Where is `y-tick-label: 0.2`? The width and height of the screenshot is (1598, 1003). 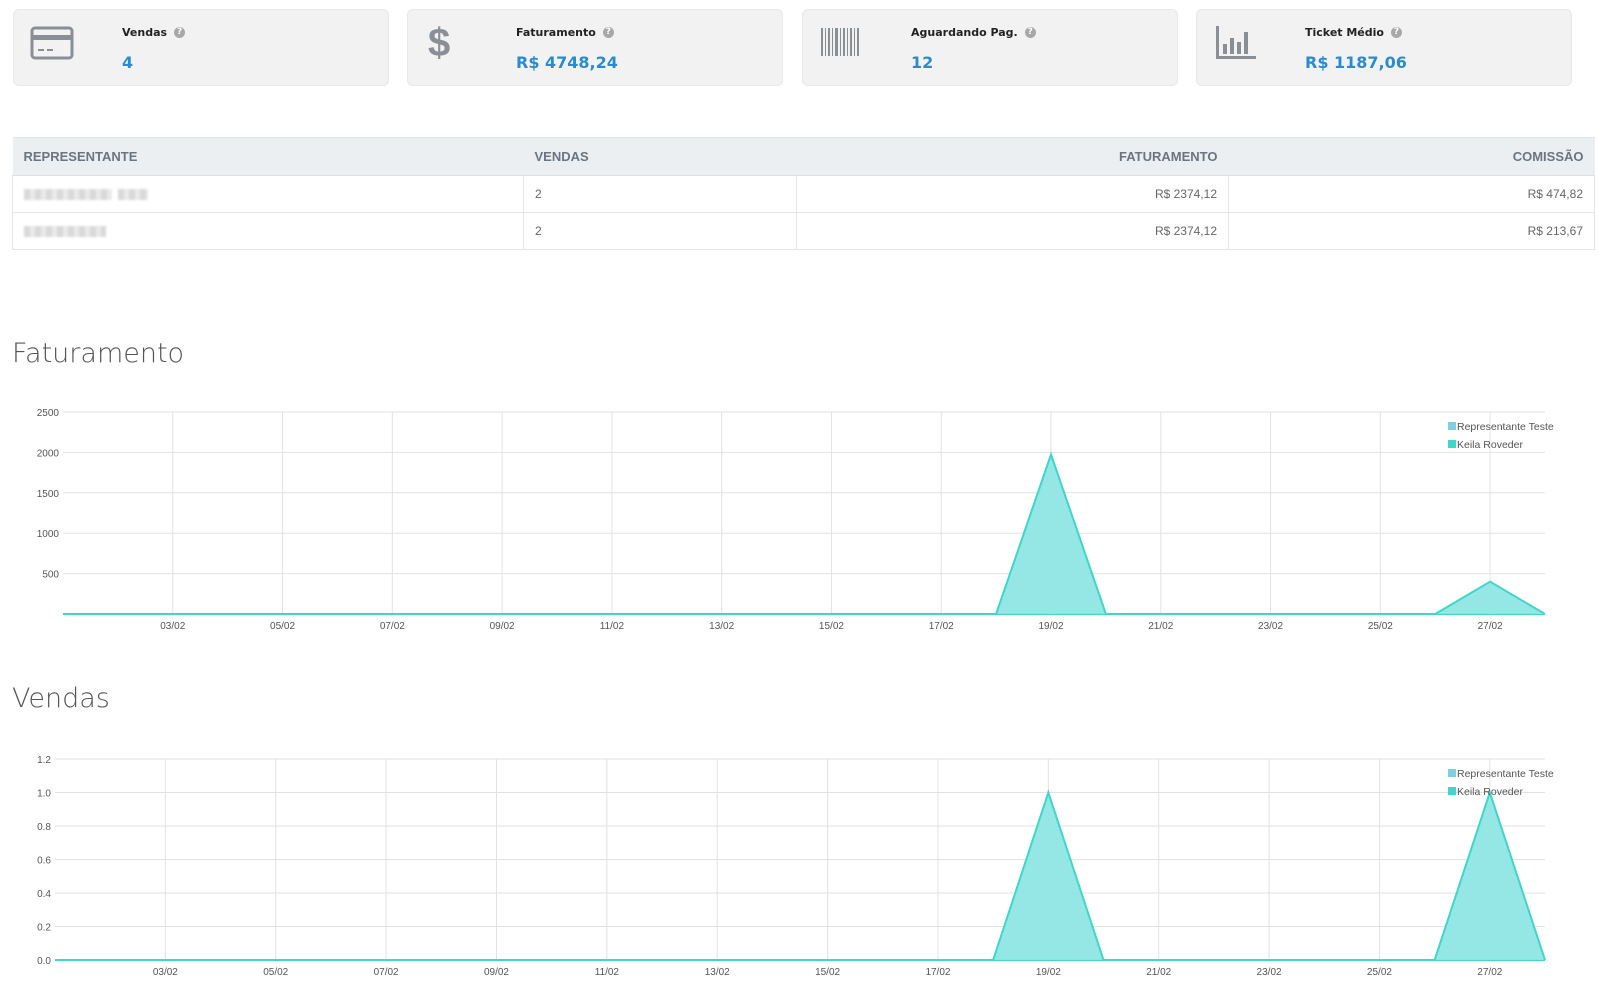 y-tick-label: 0.2 is located at coordinates (44, 928).